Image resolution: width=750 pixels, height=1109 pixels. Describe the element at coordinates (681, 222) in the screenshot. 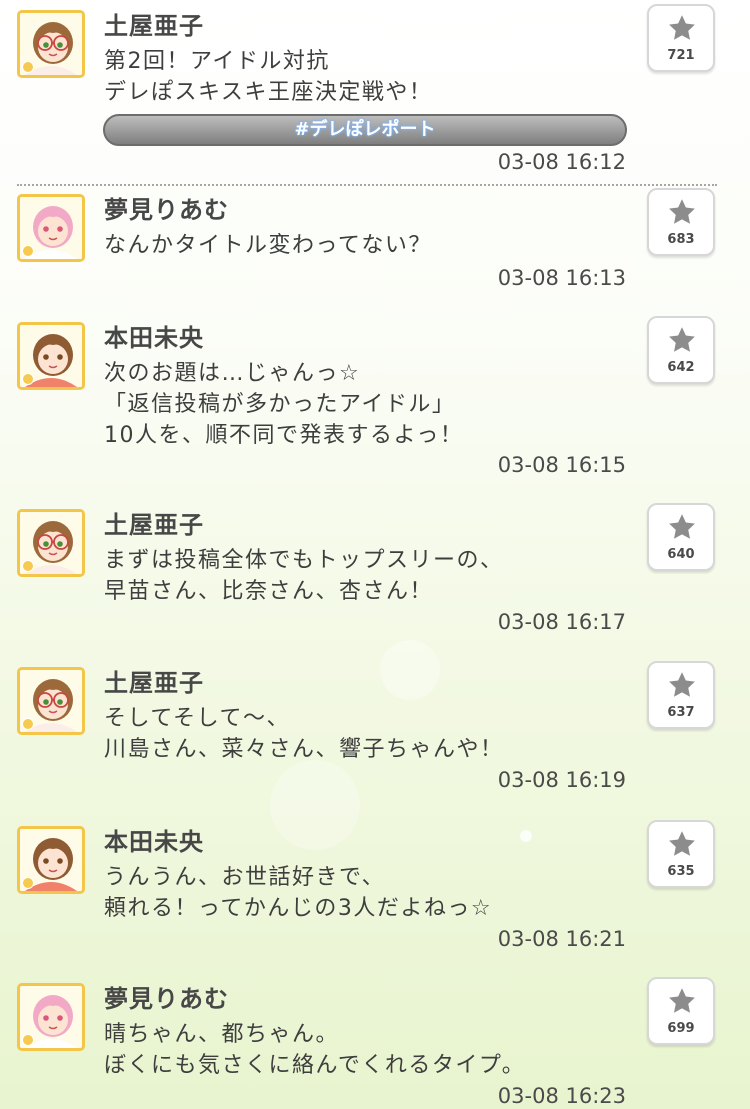

I see `like-button: 683` at that location.